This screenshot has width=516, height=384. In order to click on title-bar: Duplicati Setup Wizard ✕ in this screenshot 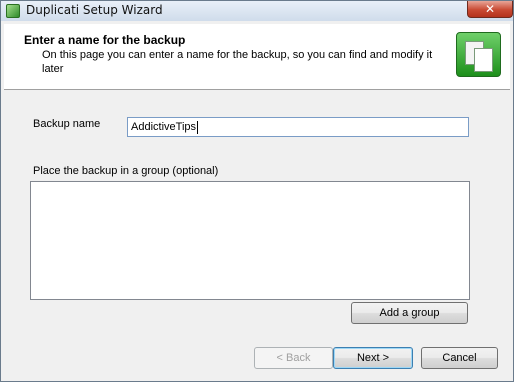, I will do `click(257, 11)`.